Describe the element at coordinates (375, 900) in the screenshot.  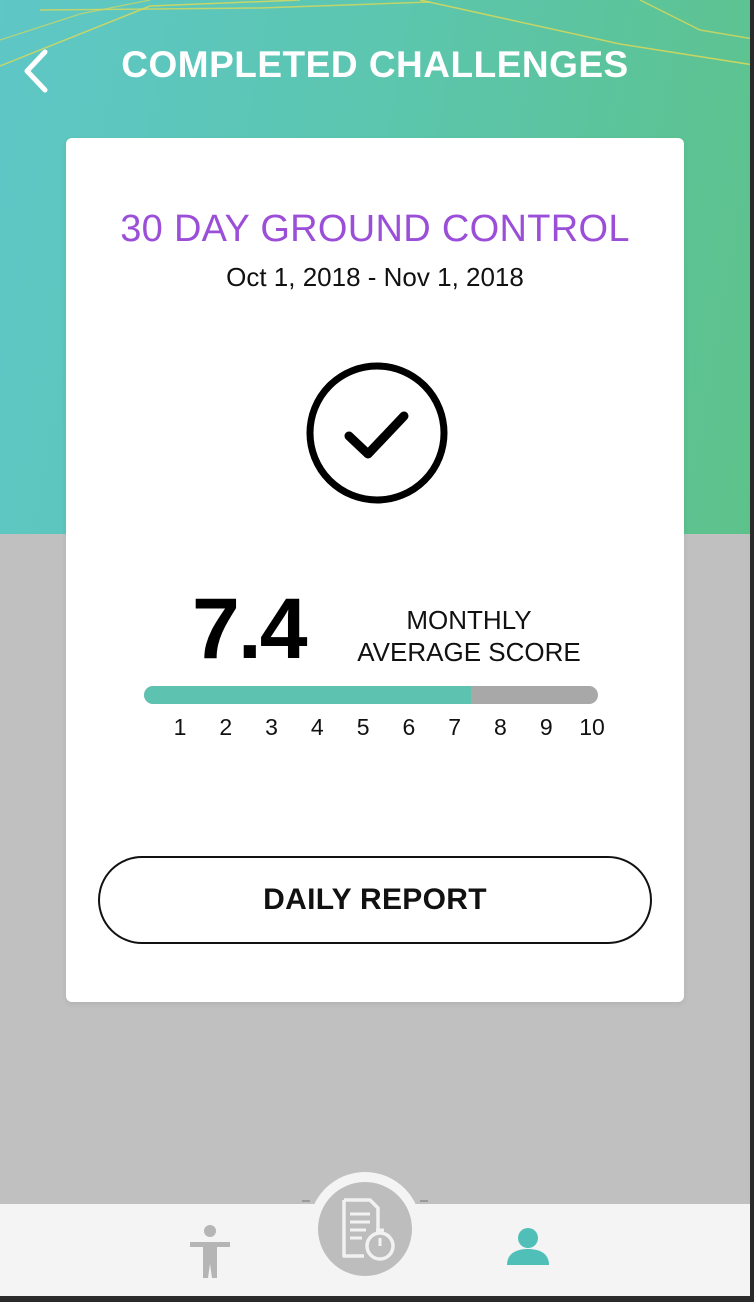
I see `daily-report-button: DAILY REPORT` at that location.